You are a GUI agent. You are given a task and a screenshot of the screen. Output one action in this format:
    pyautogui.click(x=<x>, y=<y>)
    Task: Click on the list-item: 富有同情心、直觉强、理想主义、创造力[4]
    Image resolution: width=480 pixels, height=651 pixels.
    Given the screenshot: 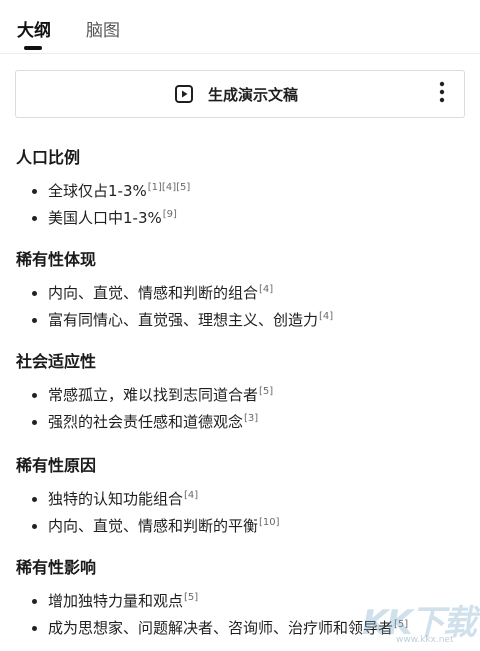 What is the action you would take?
    pyautogui.click(x=241, y=323)
    